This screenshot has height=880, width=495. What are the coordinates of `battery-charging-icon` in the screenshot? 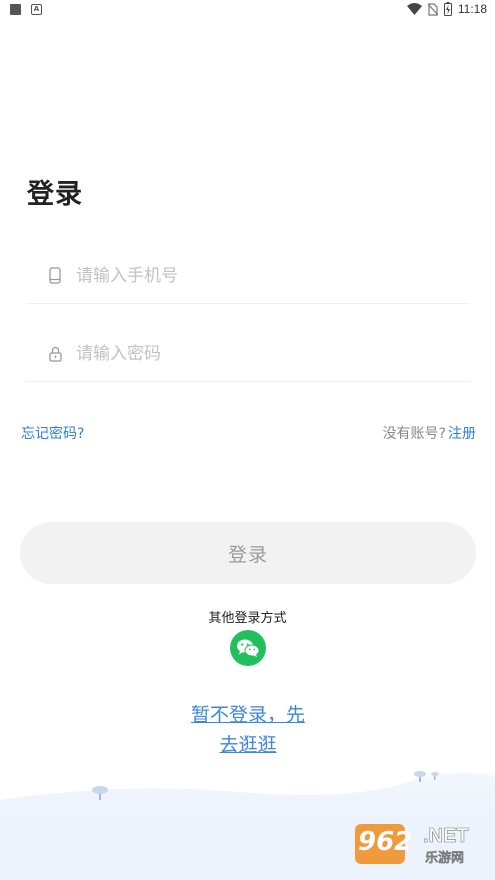 It's located at (447, 9).